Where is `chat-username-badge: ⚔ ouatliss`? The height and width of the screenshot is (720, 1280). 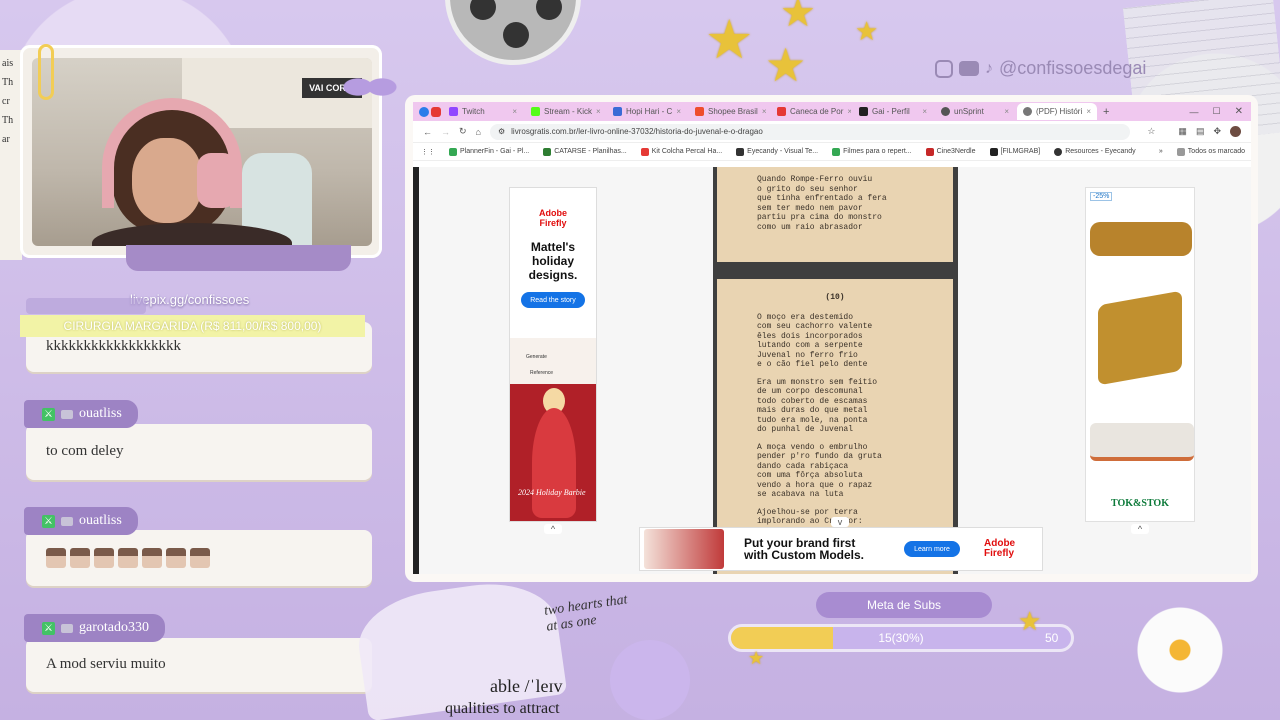
chat-username-badge: ⚔ ouatliss is located at coordinates (81, 521).